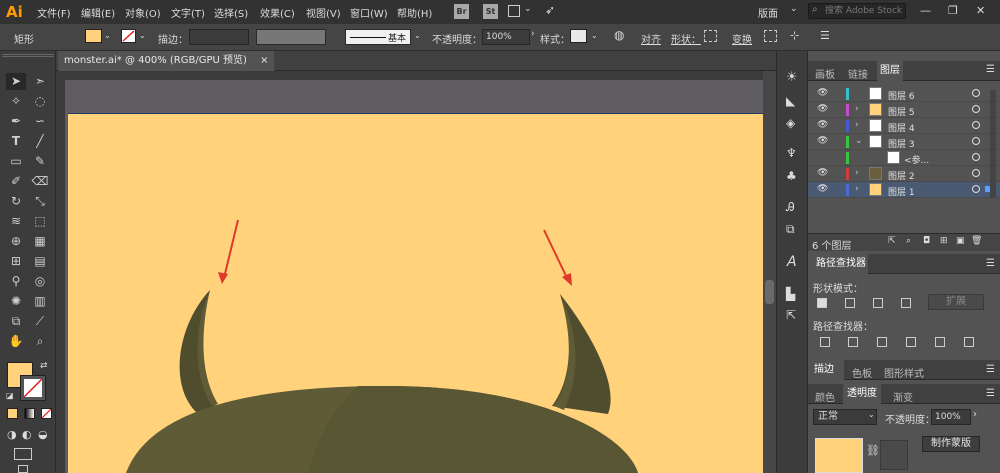 The width and height of the screenshot is (1000, 473). I want to click on minimize-icon: —, so click(925, 10).